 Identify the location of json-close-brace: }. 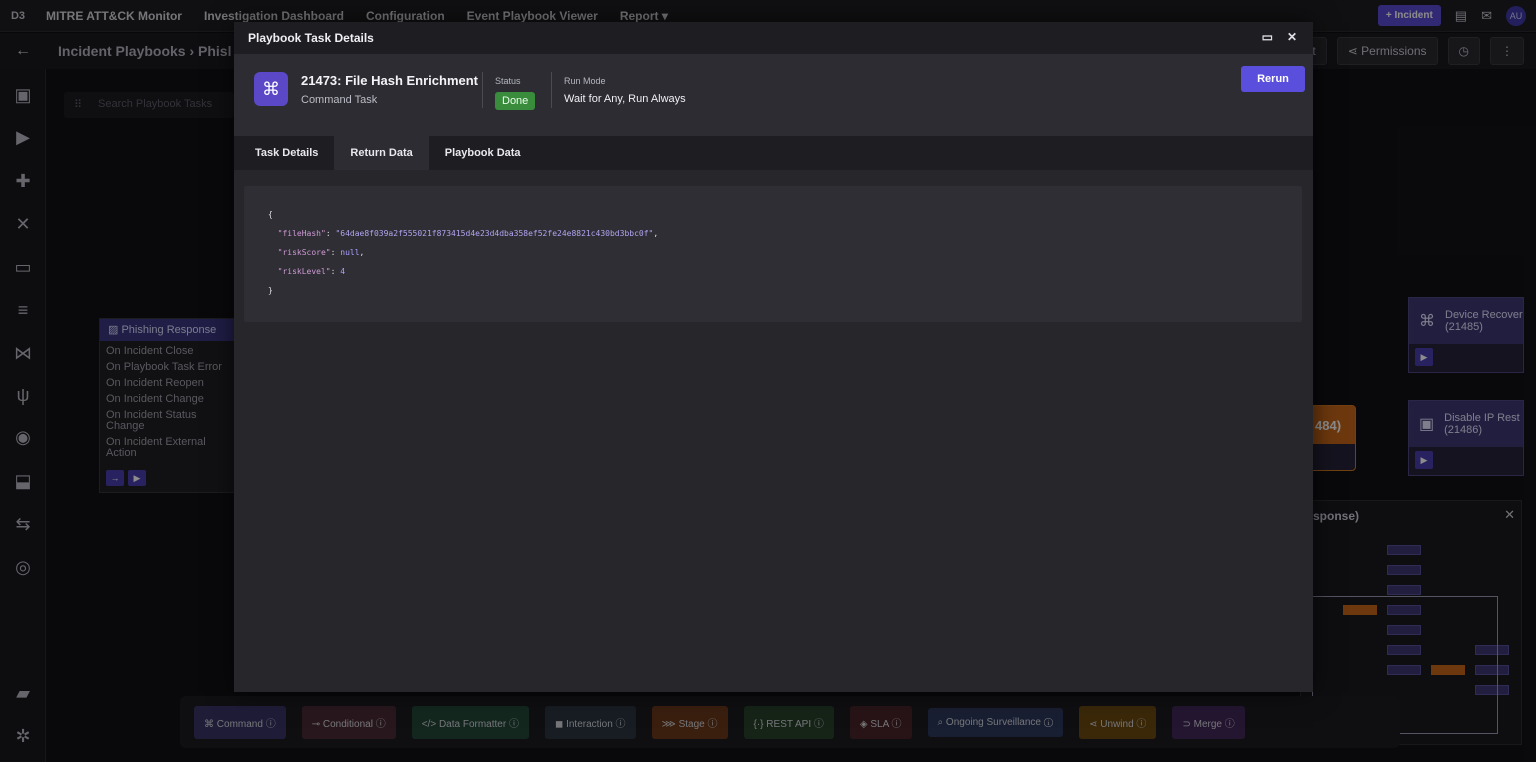
(270, 290).